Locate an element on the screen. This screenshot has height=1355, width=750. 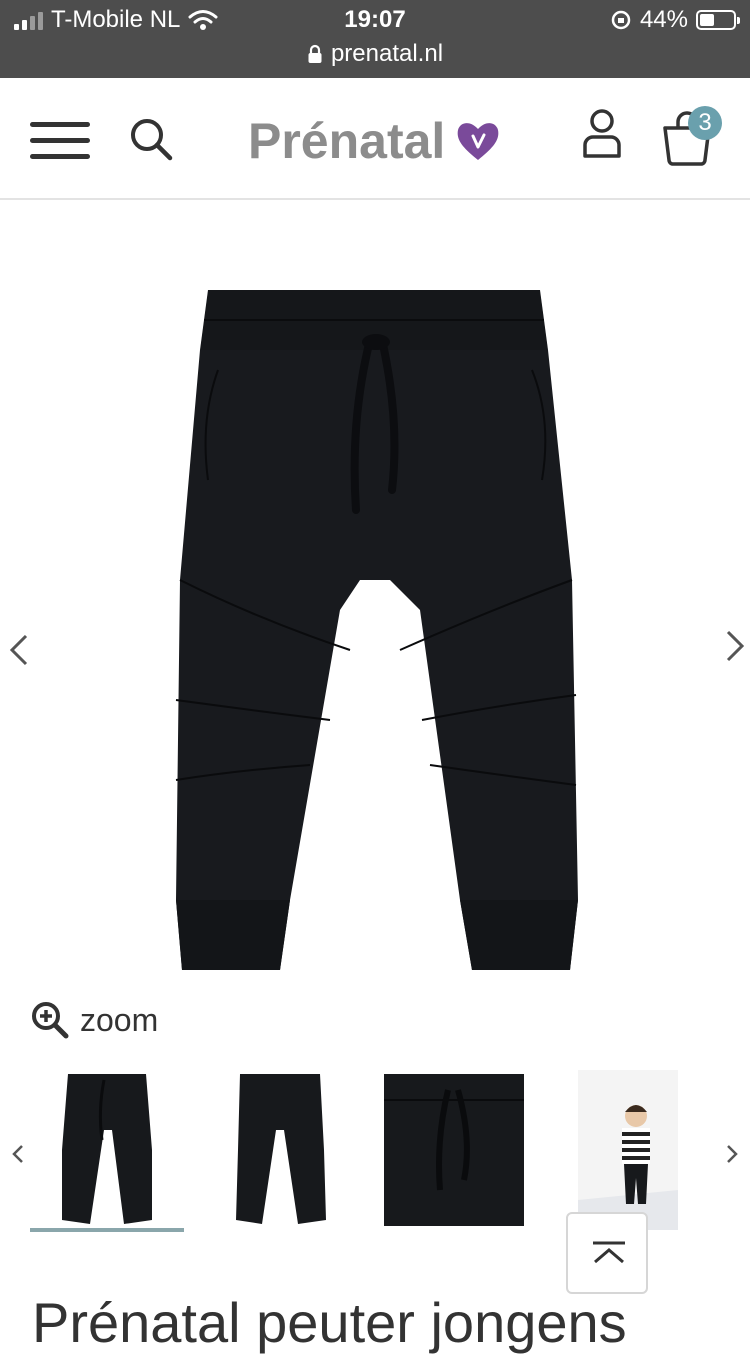
logo: Prénatal is located at coordinates (374, 141).